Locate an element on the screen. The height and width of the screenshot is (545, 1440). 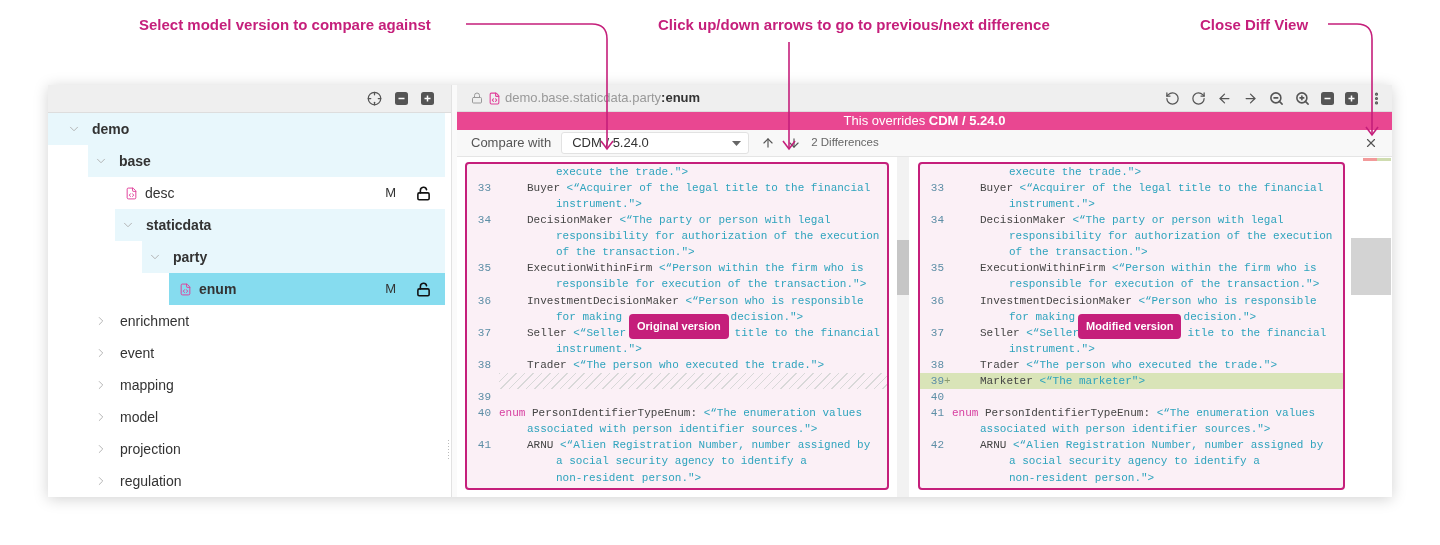
tree-item-label: enrichment is located at coordinates (155, 321).